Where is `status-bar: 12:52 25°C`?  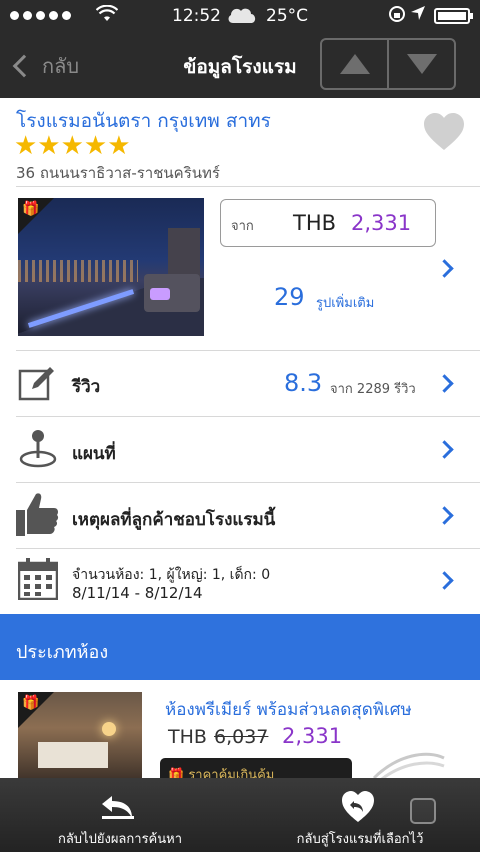 status-bar: 12:52 25°C is located at coordinates (240, 16).